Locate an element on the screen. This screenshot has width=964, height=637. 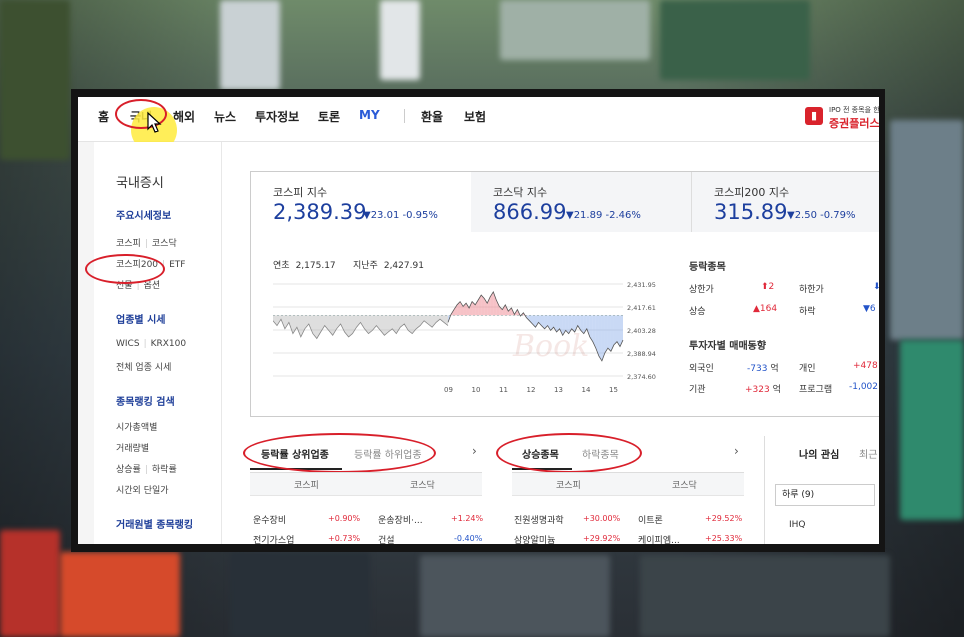
sidebar-link-kosdaq: 코스닥 is located at coordinates (164, 244).